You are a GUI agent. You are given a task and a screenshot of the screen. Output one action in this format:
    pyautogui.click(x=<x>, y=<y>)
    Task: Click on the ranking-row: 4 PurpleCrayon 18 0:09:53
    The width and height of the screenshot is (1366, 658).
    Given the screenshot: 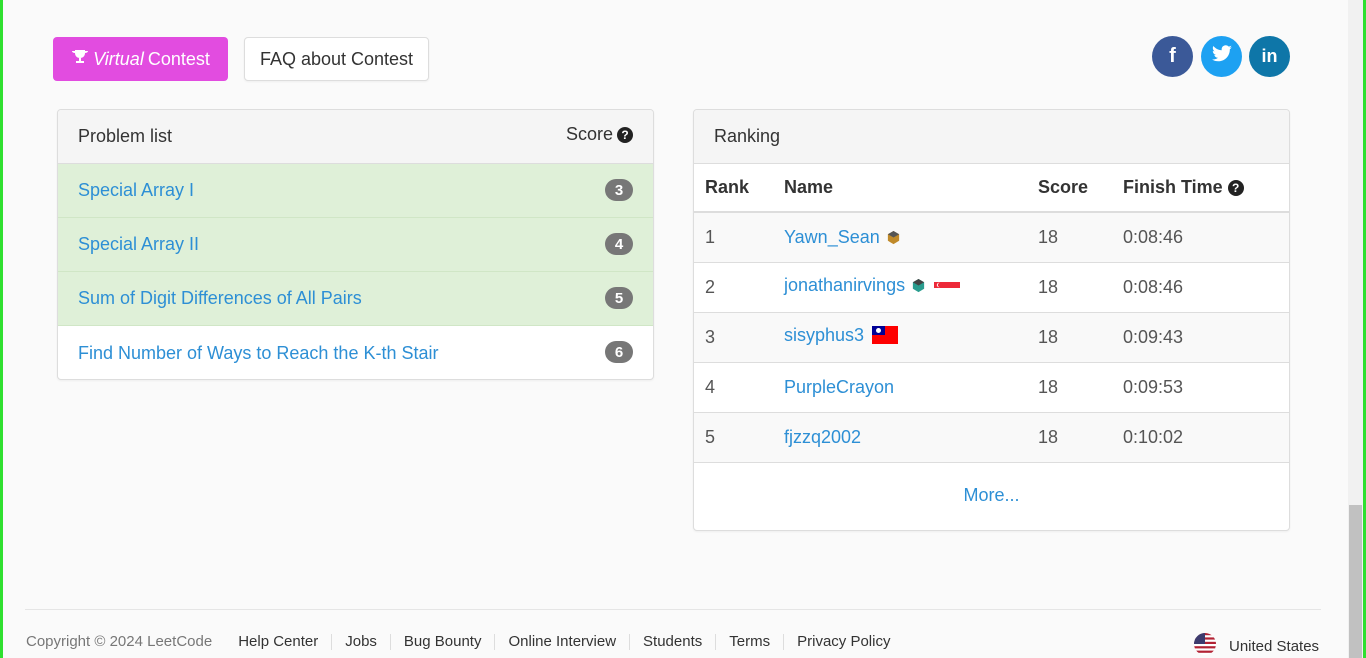 What is the action you would take?
    pyautogui.click(x=991, y=387)
    